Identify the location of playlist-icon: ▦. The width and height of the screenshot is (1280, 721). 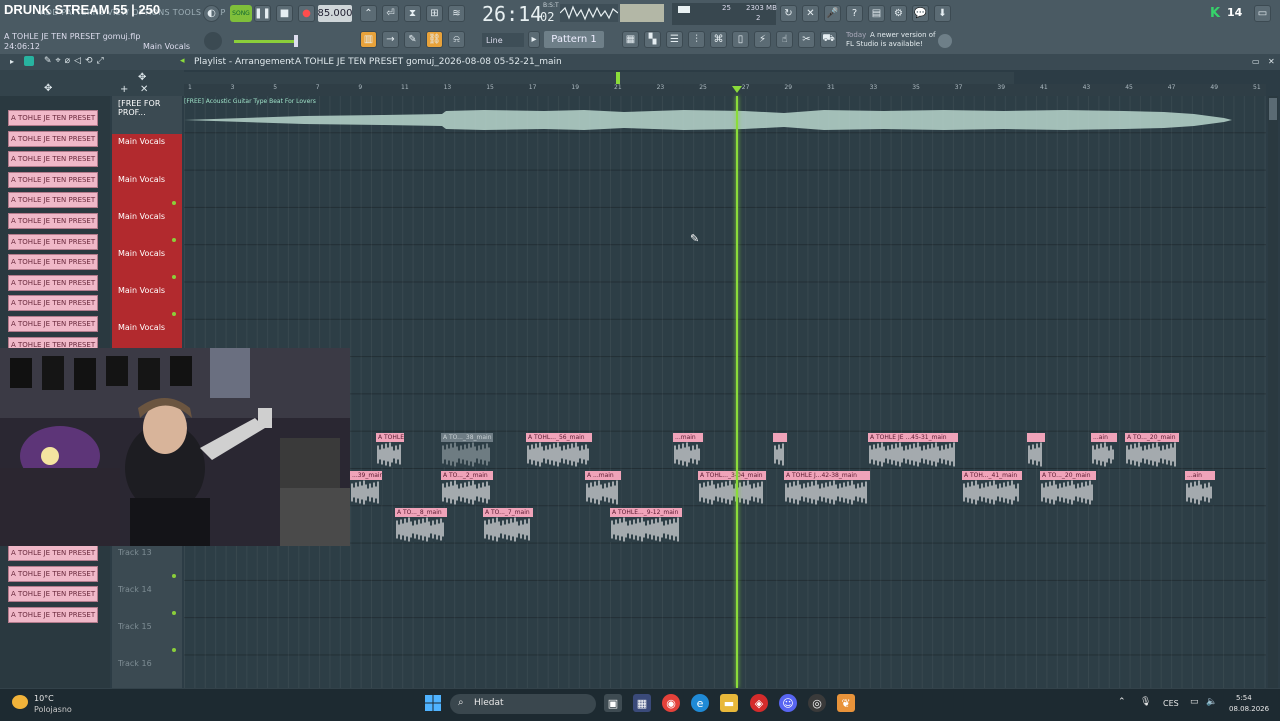
(630, 39).